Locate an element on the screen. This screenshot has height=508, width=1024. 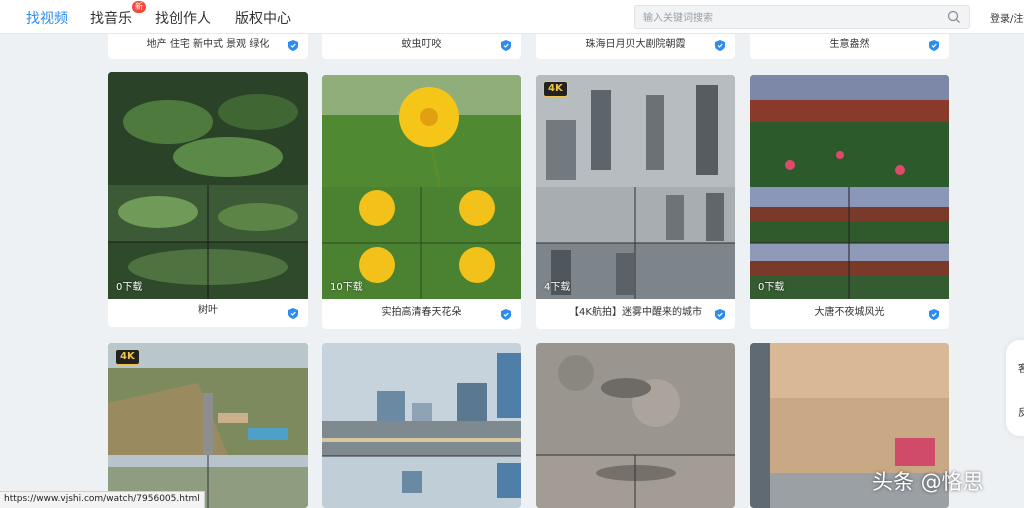
download-count: 4下载 is located at coordinates (557, 287).